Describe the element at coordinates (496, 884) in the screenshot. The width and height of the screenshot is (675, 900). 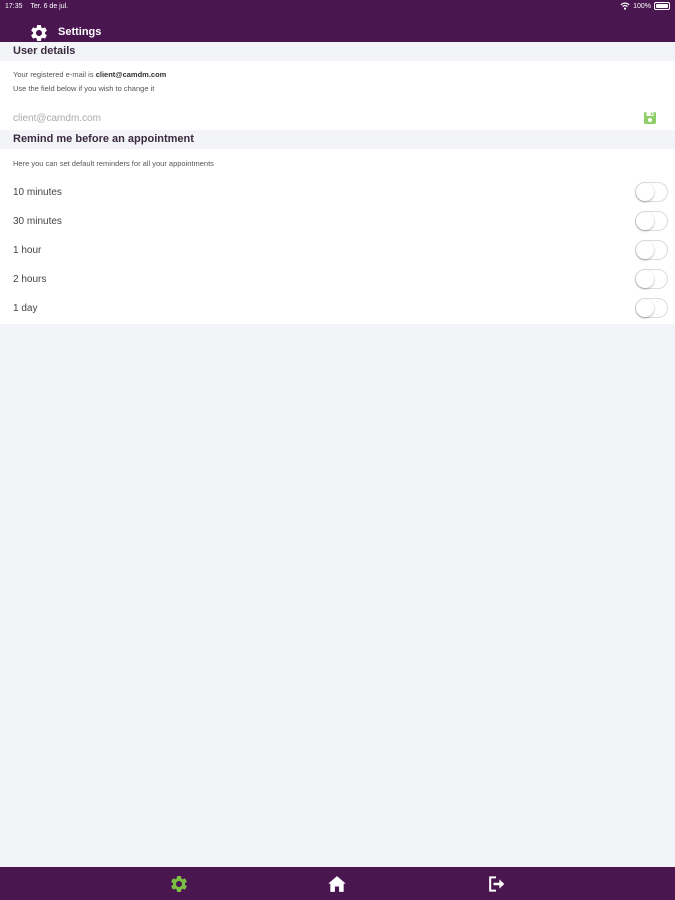
I see `logout-icon` at that location.